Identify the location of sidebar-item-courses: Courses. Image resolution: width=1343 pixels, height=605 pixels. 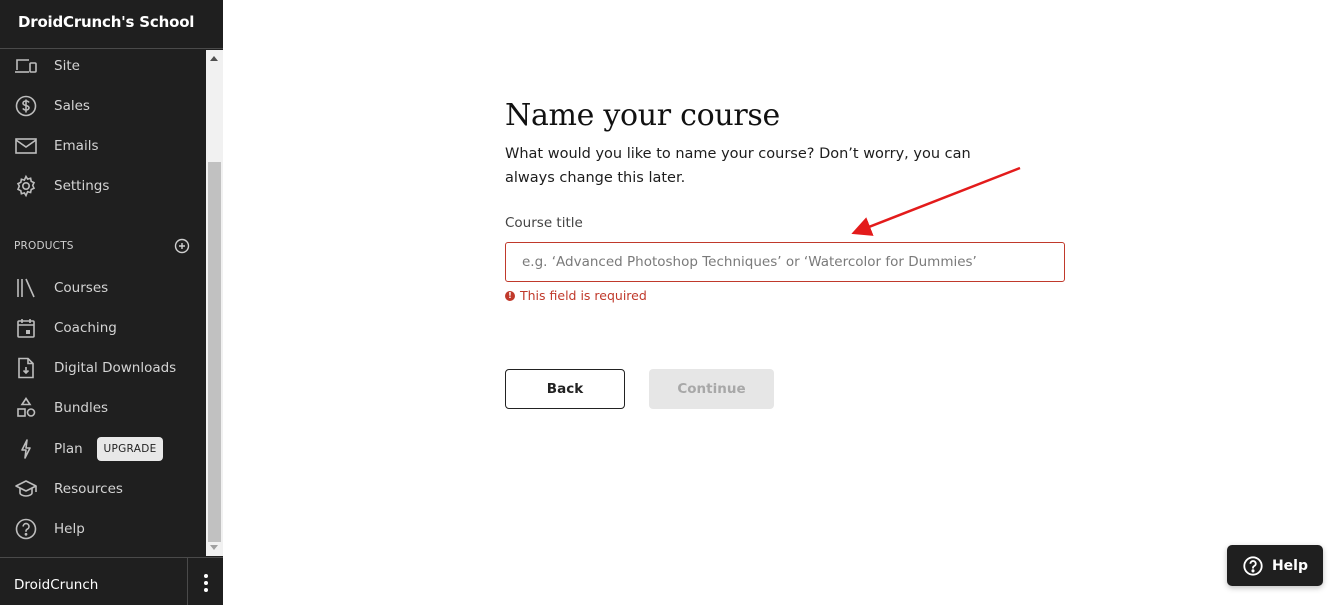
(103, 288).